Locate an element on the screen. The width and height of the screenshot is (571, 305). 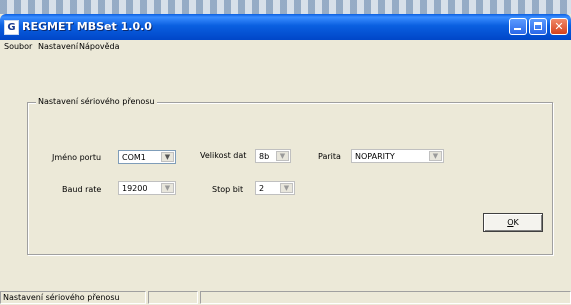
menu-napoveda: Nápověda is located at coordinates (99, 46).